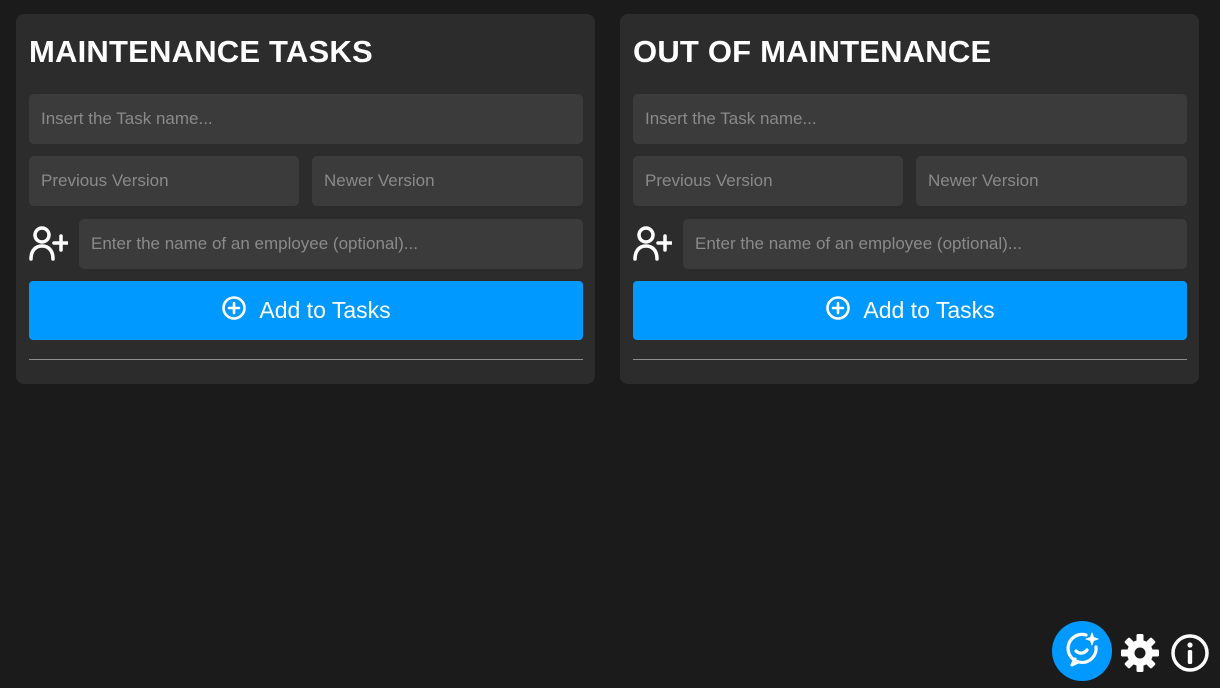  Describe the element at coordinates (1140, 653) in the screenshot. I see `settings-button` at that location.